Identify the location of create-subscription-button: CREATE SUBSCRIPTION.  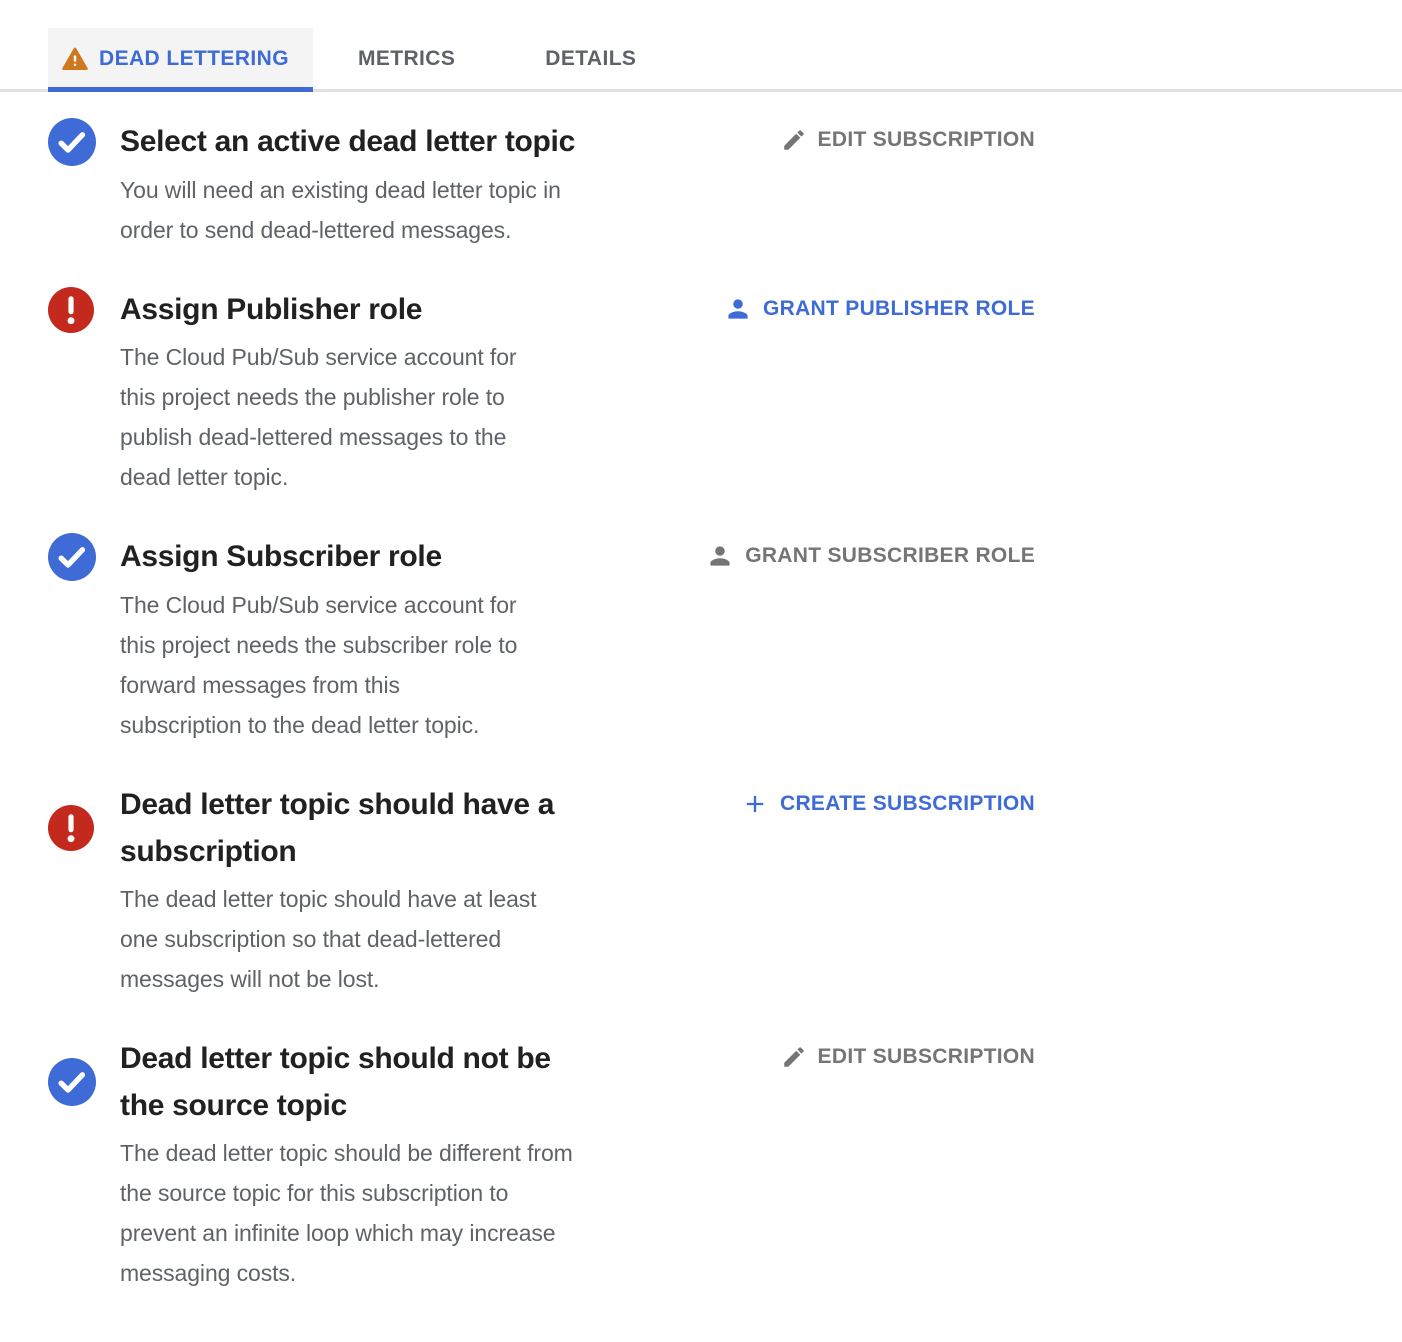
(888, 804).